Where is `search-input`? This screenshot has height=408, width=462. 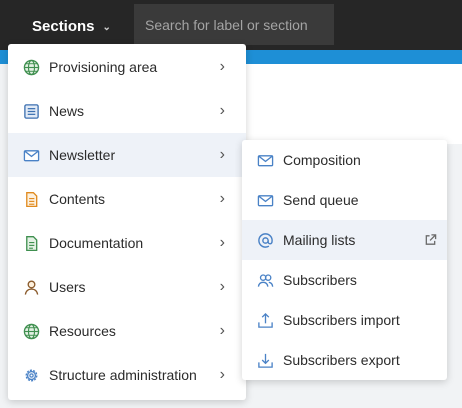 search-input is located at coordinates (234, 24).